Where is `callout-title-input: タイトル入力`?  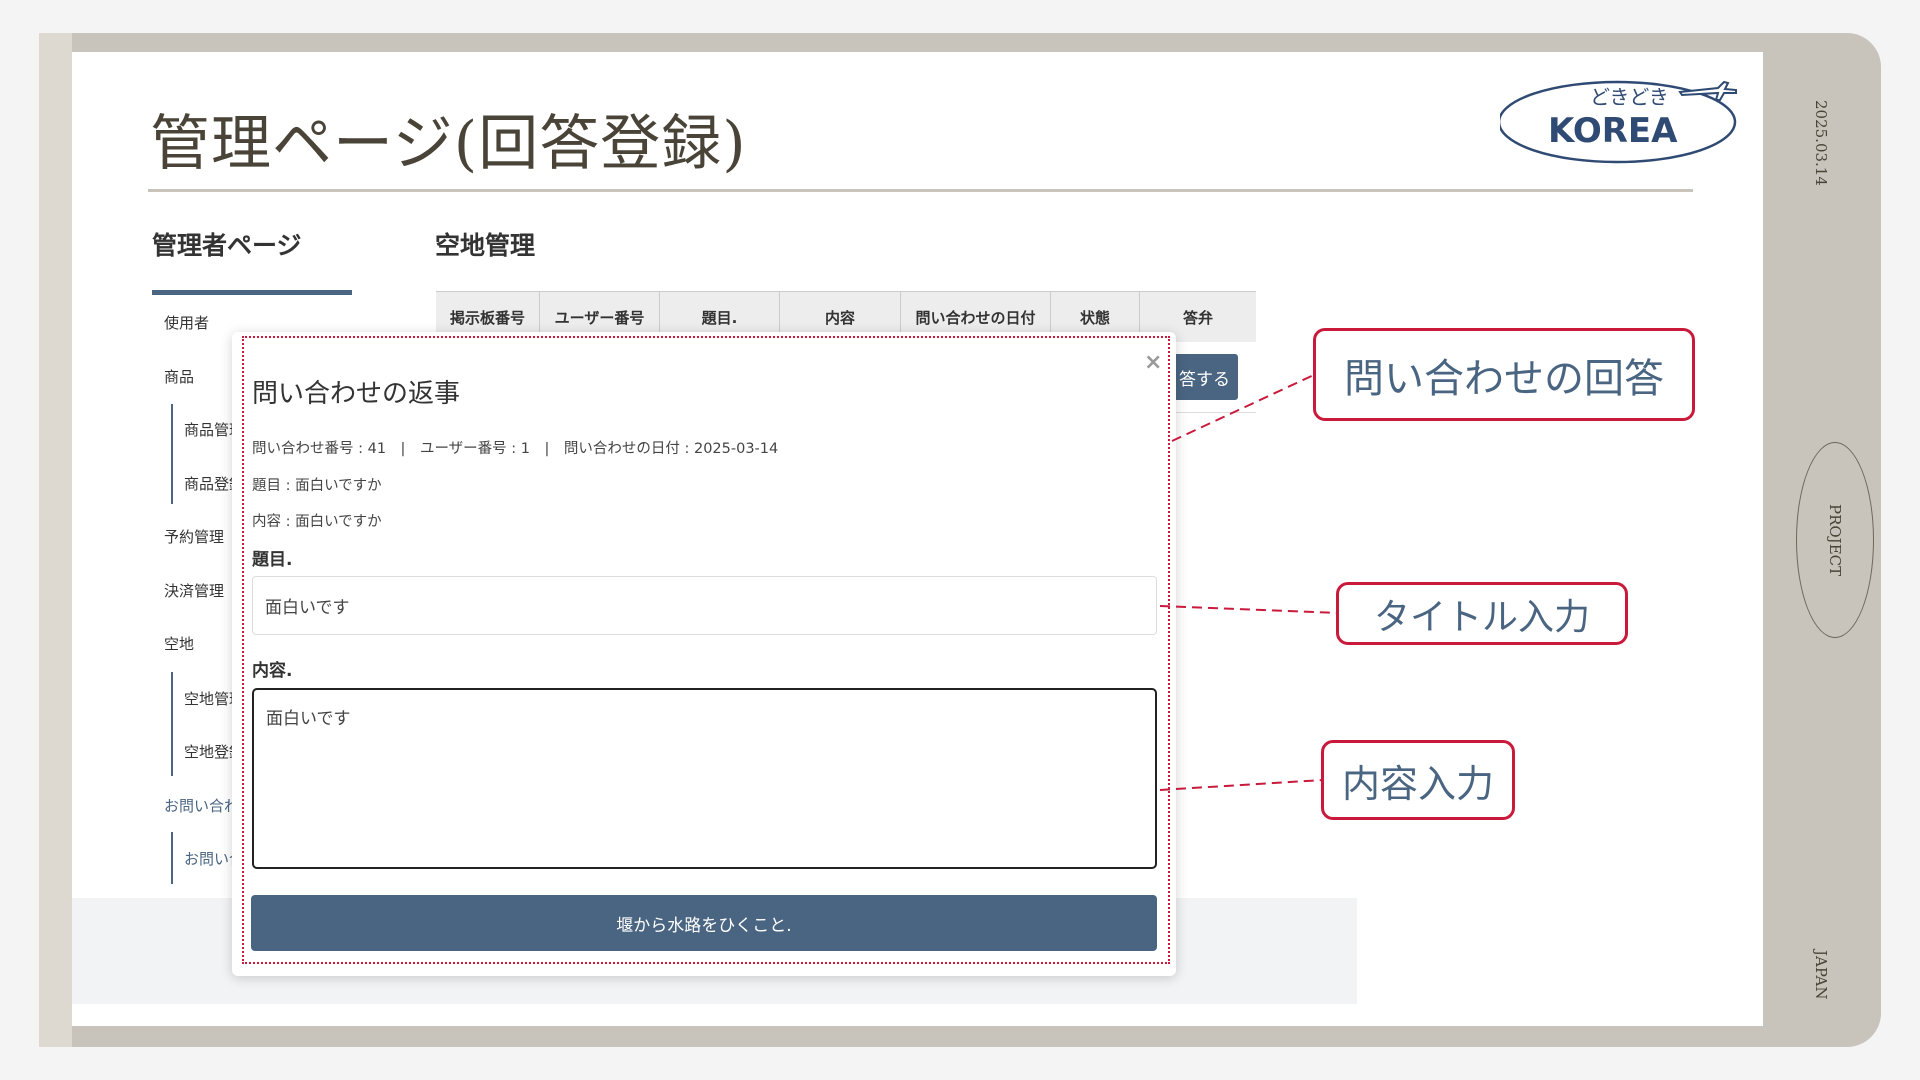 callout-title-input: タイトル入力 is located at coordinates (1482, 613).